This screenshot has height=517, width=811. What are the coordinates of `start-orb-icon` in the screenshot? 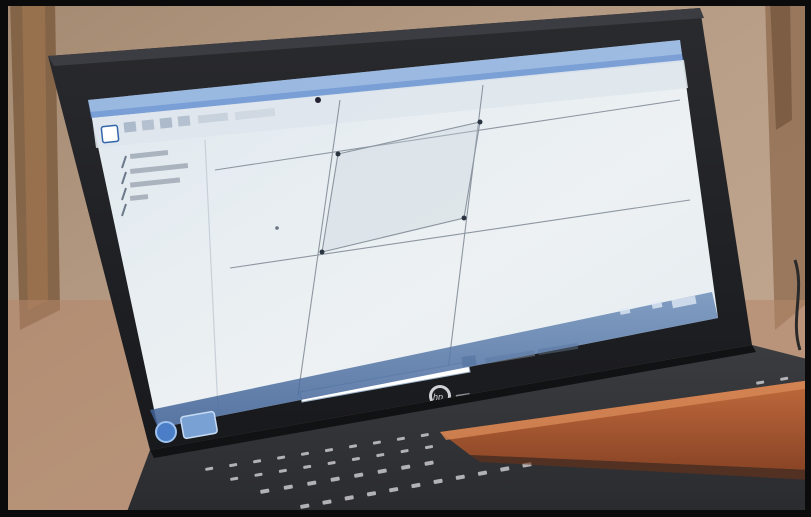 It's located at (166, 432).